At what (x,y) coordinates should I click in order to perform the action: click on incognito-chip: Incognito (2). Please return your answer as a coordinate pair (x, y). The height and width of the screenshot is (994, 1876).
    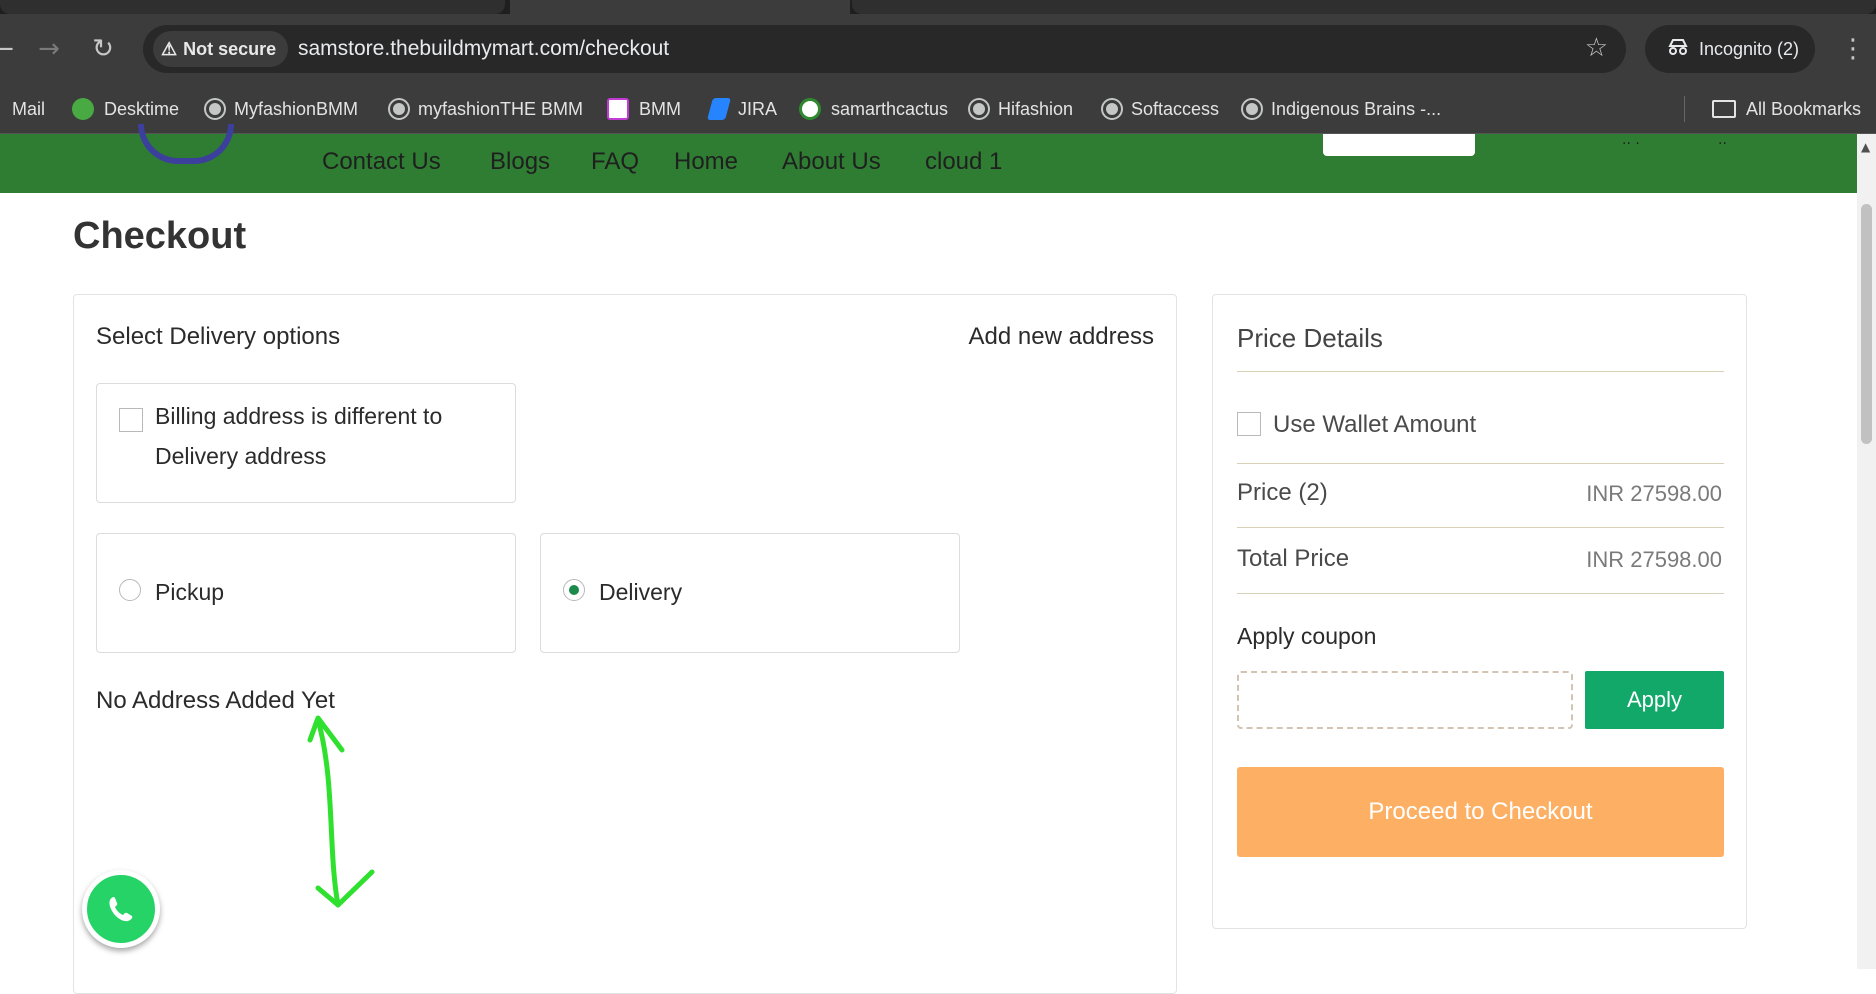
    Looking at the image, I should click on (1730, 49).